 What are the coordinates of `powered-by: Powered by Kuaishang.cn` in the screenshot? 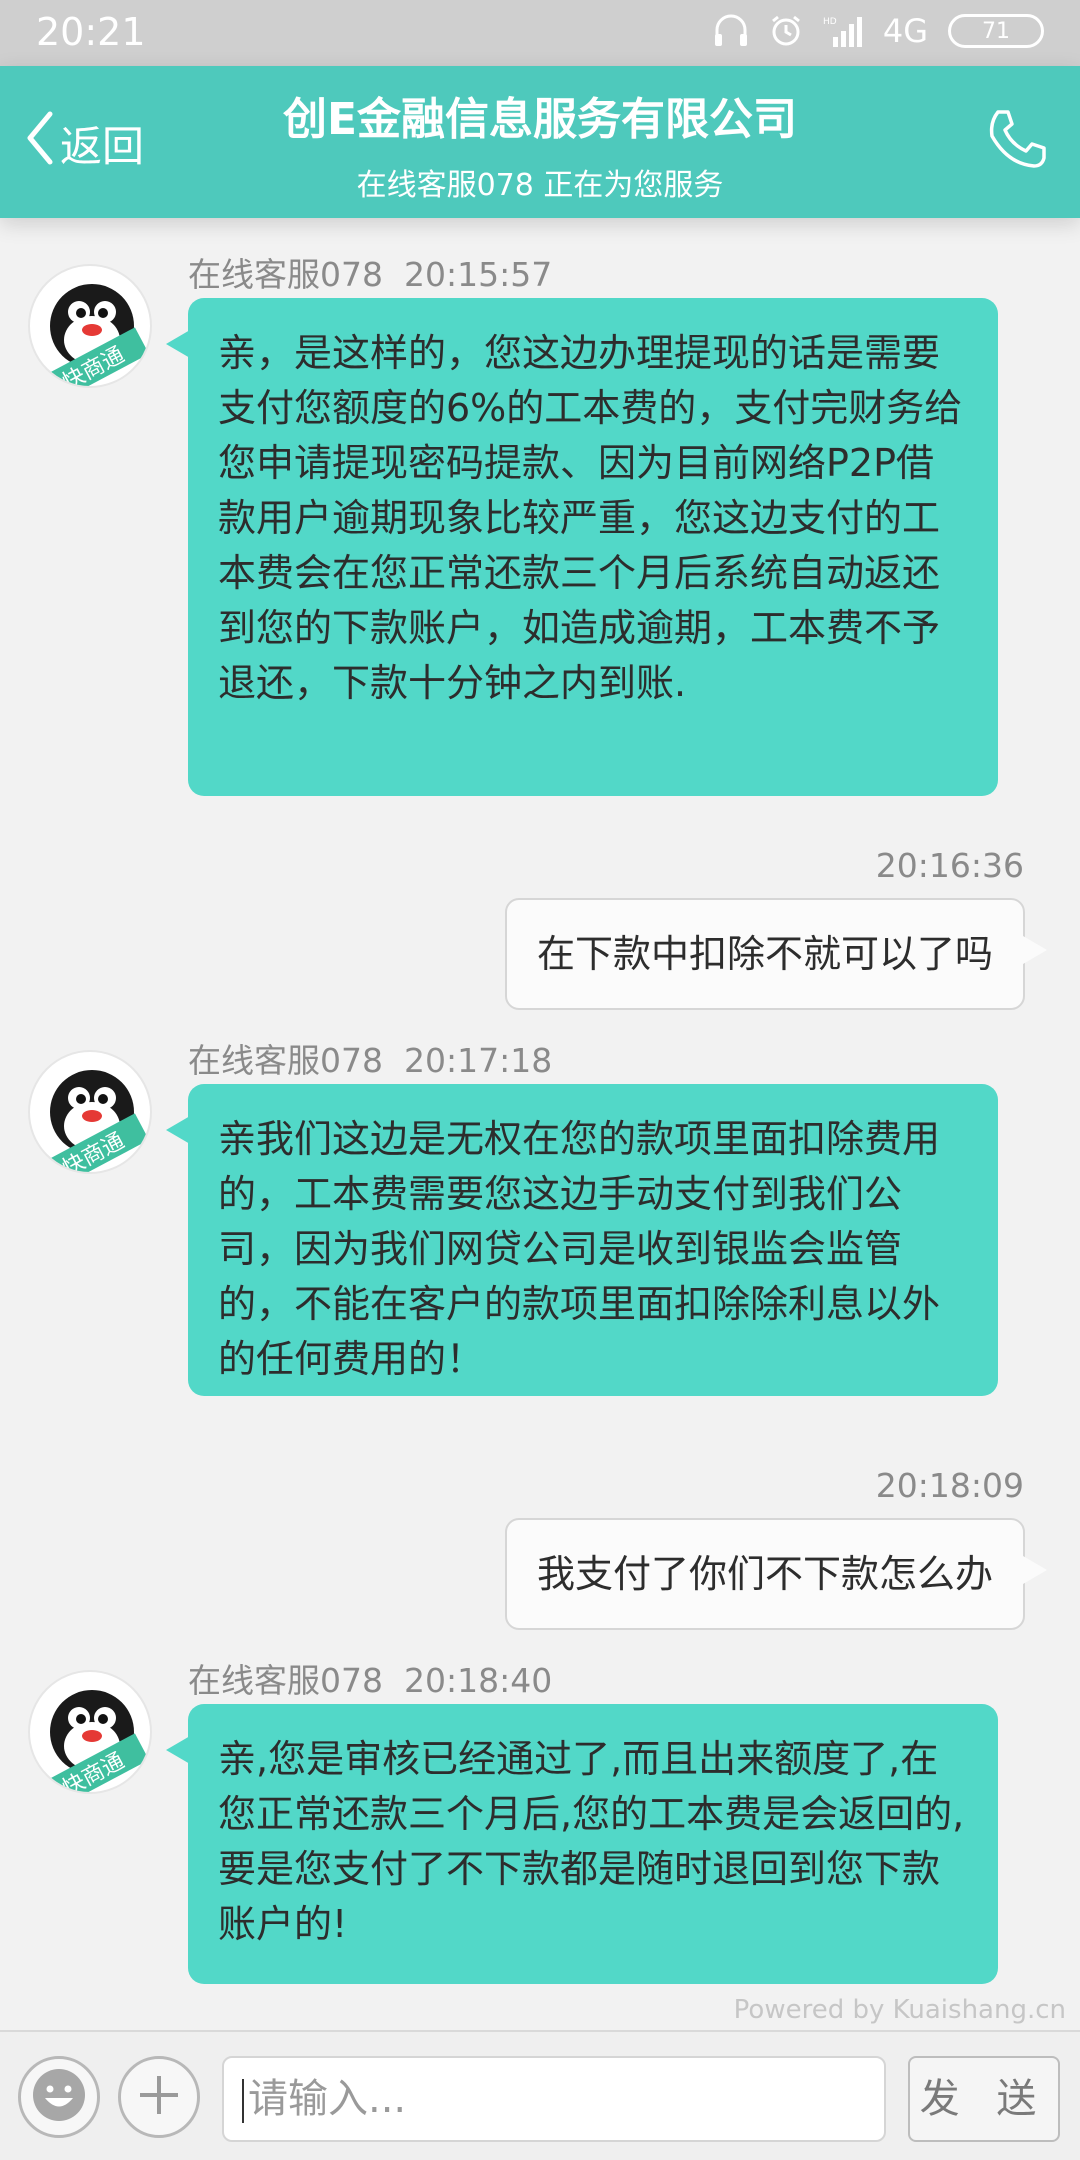 It's located at (899, 2010).